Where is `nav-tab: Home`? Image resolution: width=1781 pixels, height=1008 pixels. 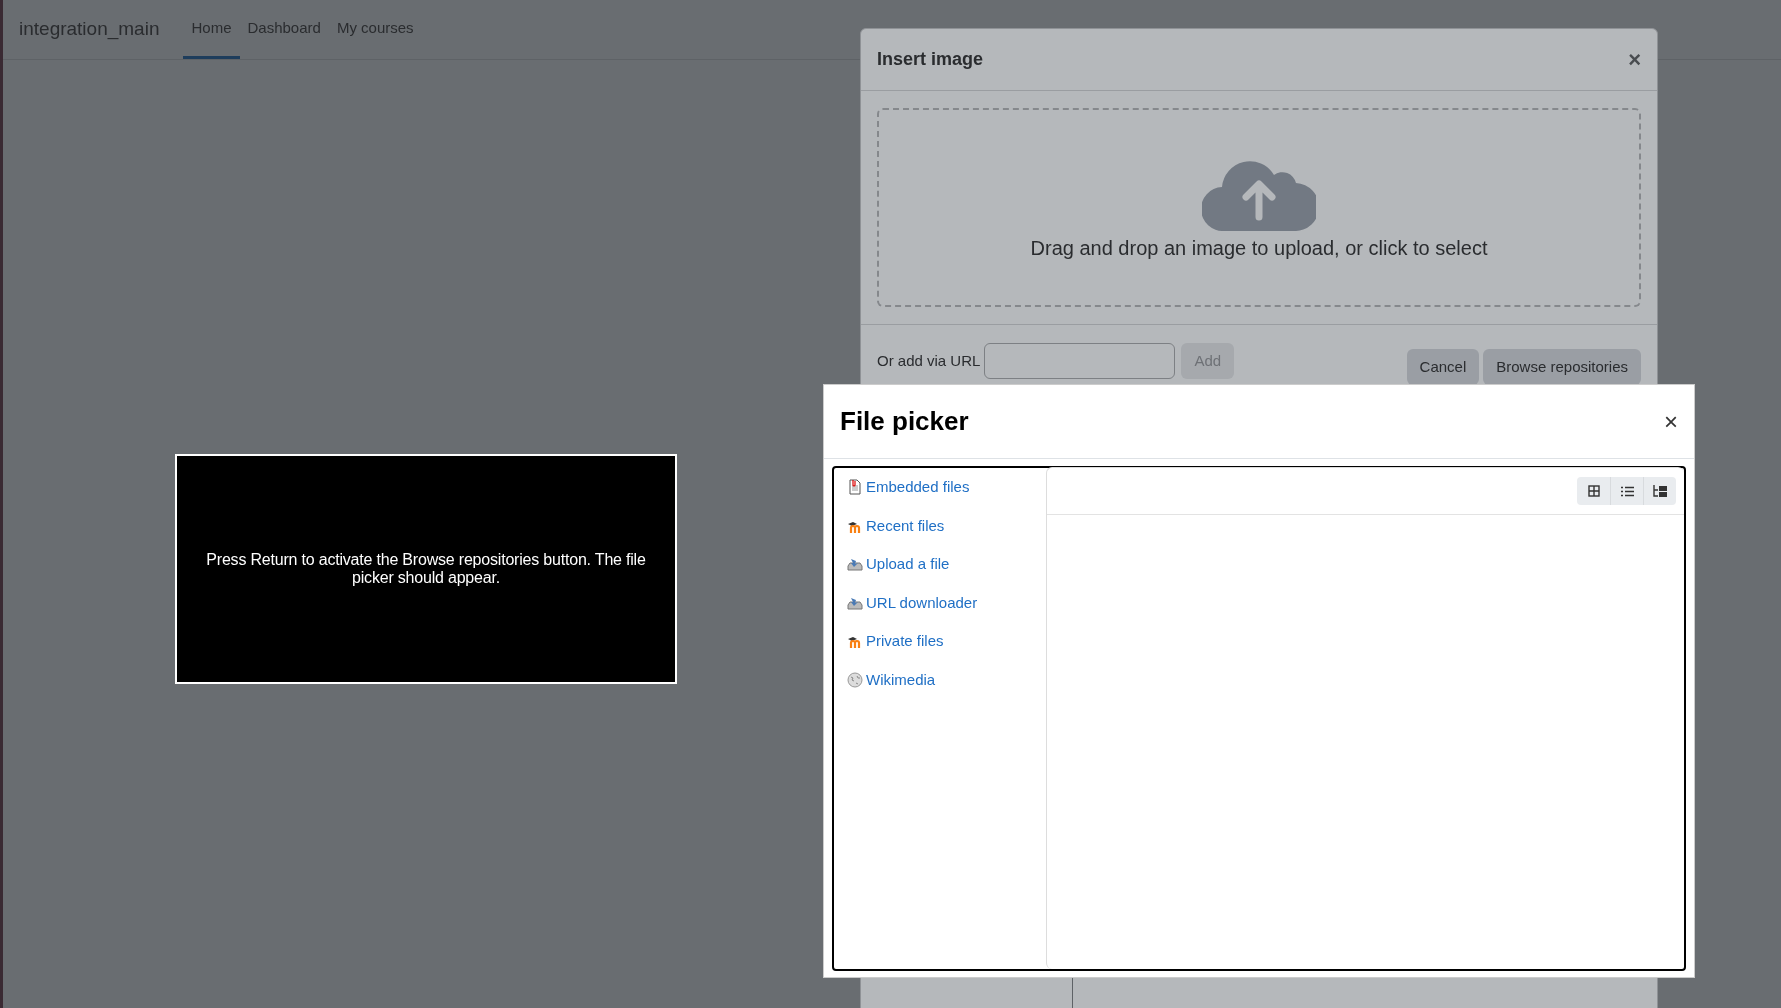 nav-tab: Home is located at coordinates (211, 29).